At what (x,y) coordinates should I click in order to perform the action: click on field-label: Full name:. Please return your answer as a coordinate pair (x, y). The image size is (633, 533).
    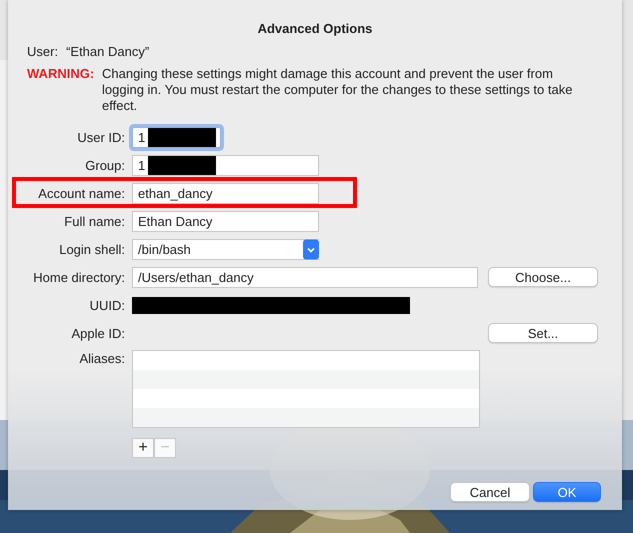
    Looking at the image, I should click on (94, 221).